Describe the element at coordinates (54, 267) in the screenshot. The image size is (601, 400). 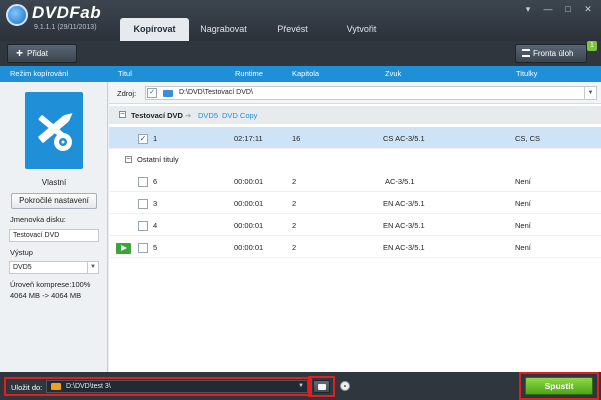
I see `output-select: DVD5 ▼` at that location.